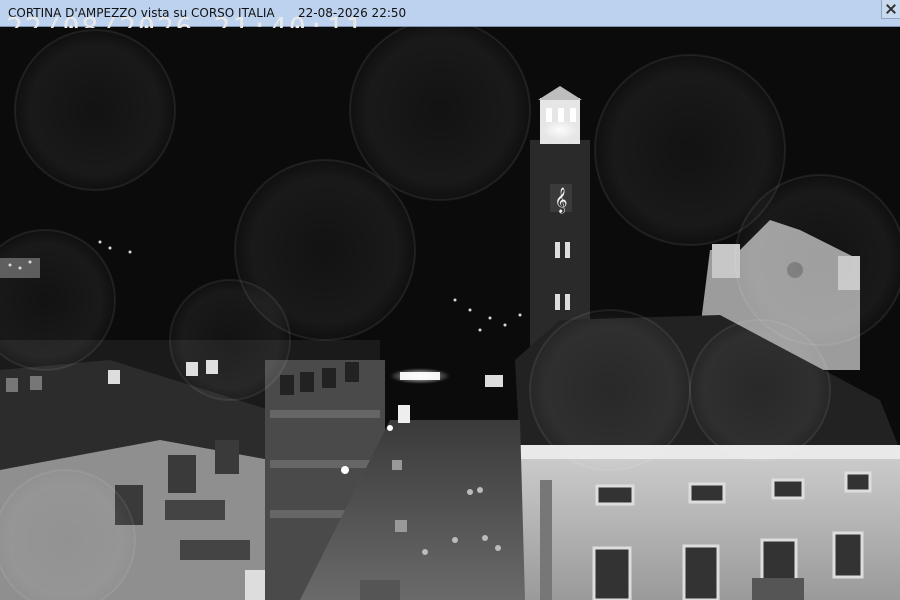  Describe the element at coordinates (560, 200) in the screenshot. I see `treble-clef-icon: 𝄞` at that location.